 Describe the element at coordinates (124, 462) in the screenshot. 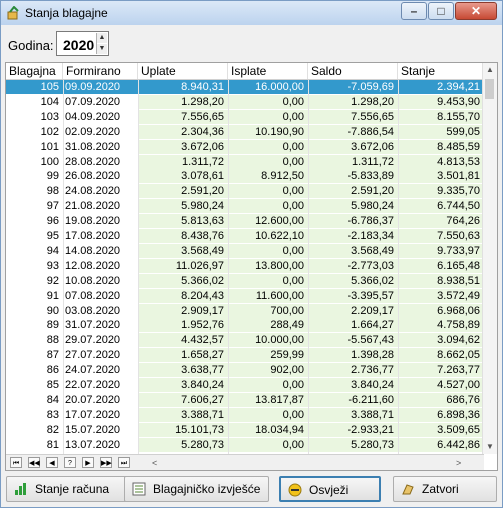

I see `last-record-button: ⏭` at that location.